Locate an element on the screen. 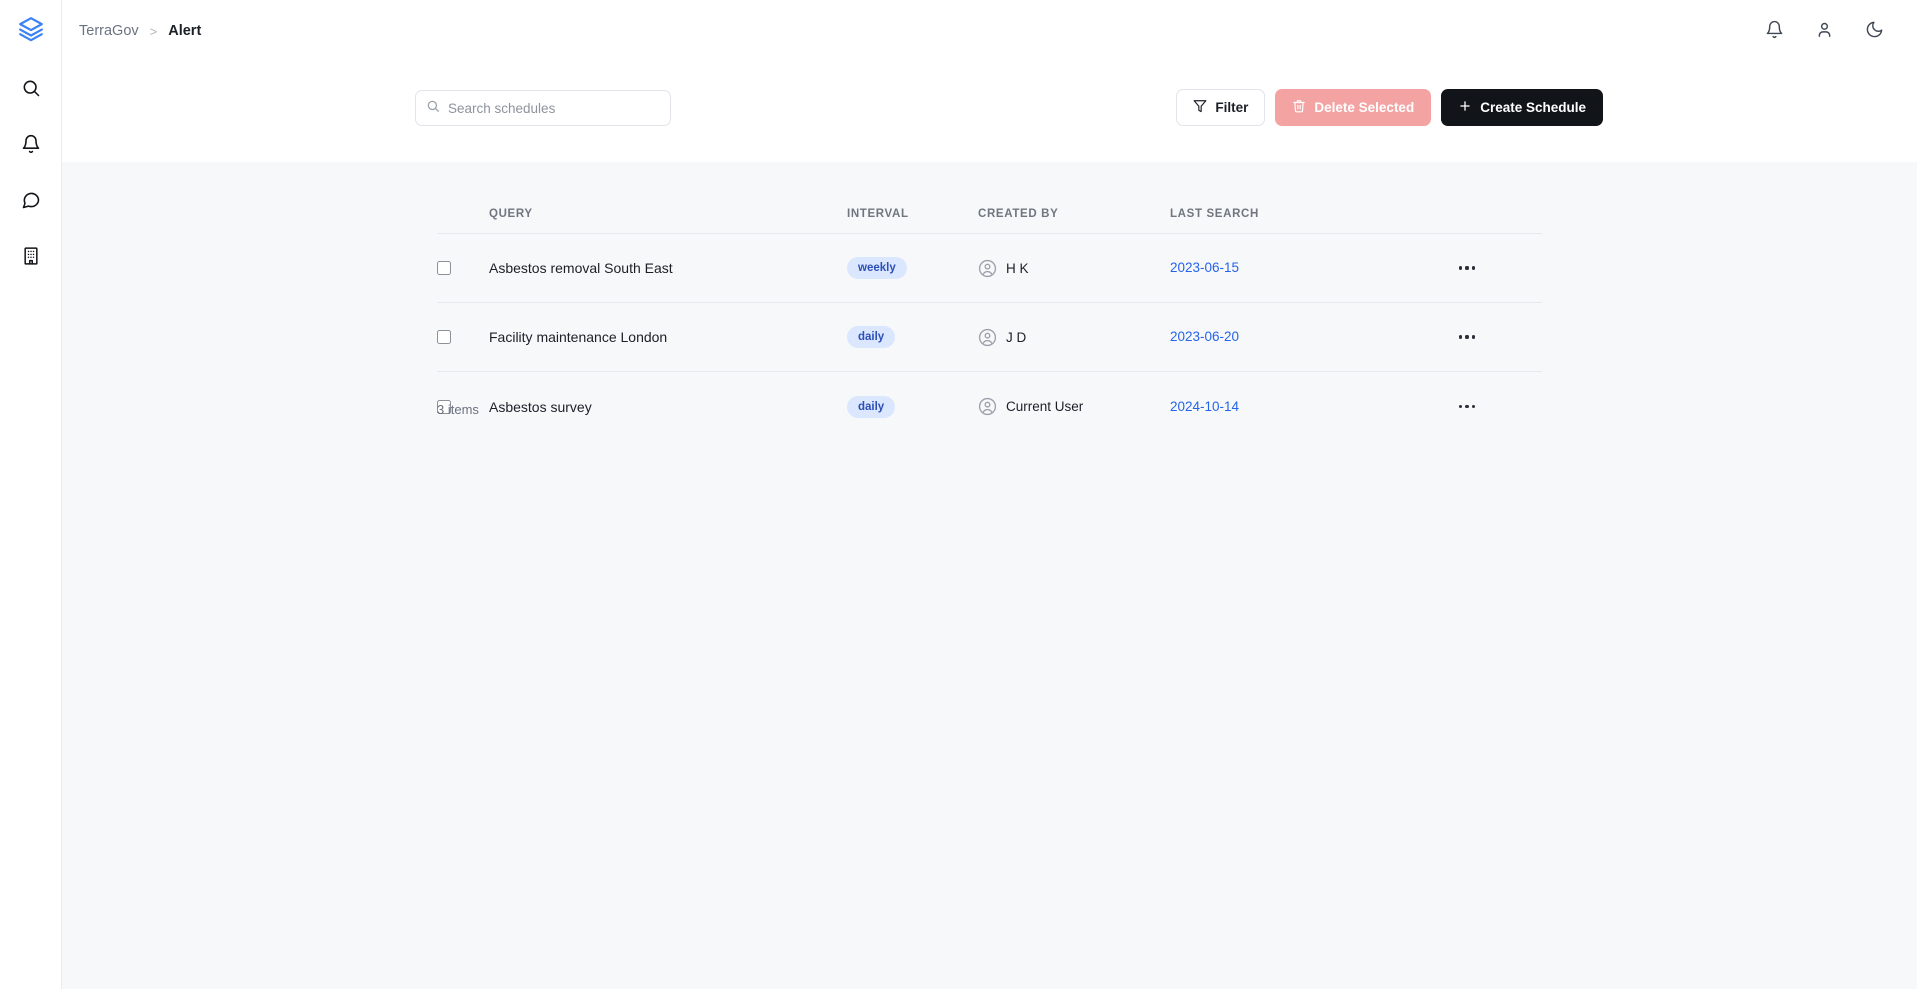 The width and height of the screenshot is (1917, 989). breadcrumb-root: TerraGov is located at coordinates (109, 31).